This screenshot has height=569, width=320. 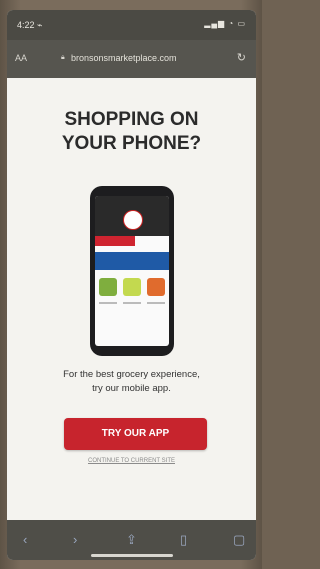 I want to click on status-time: 4:22 ⌁, so click(x=30, y=25).